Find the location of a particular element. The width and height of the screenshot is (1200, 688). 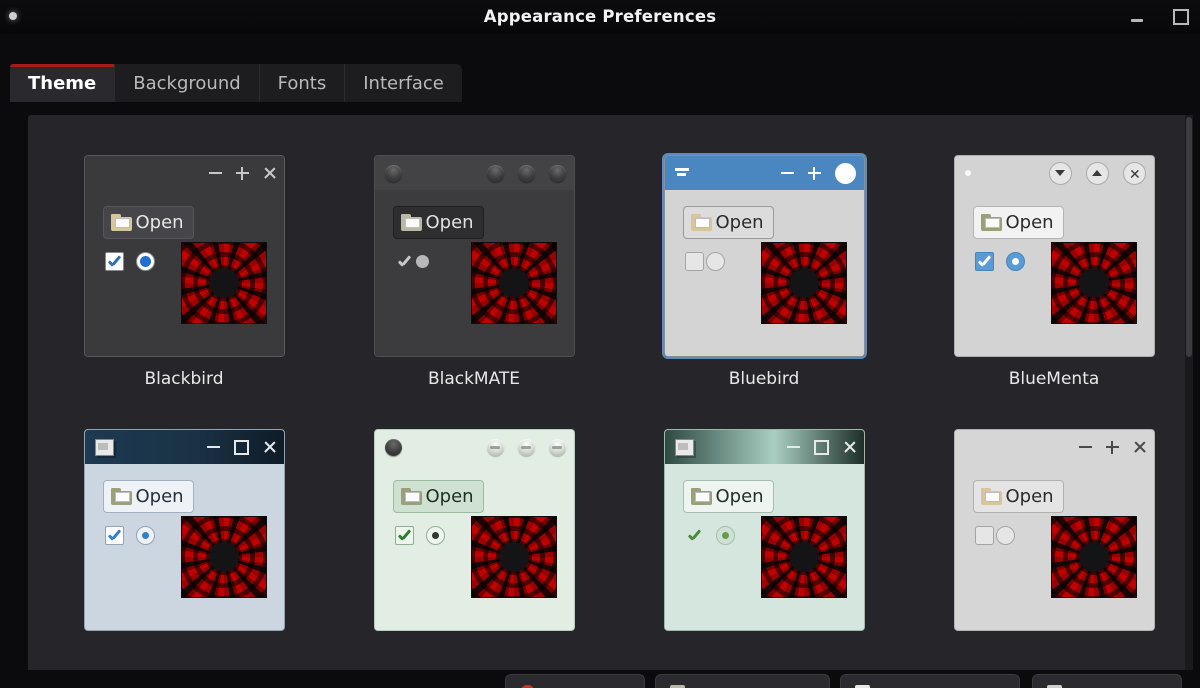

tab-theme: Theme is located at coordinates (63, 83).